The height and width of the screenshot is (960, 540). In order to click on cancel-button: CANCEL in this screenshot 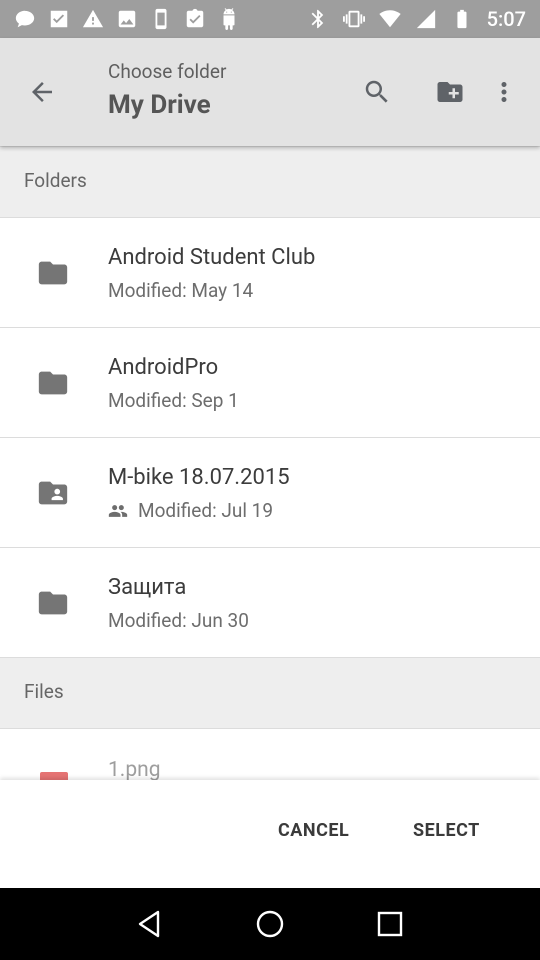, I will do `click(313, 830)`.